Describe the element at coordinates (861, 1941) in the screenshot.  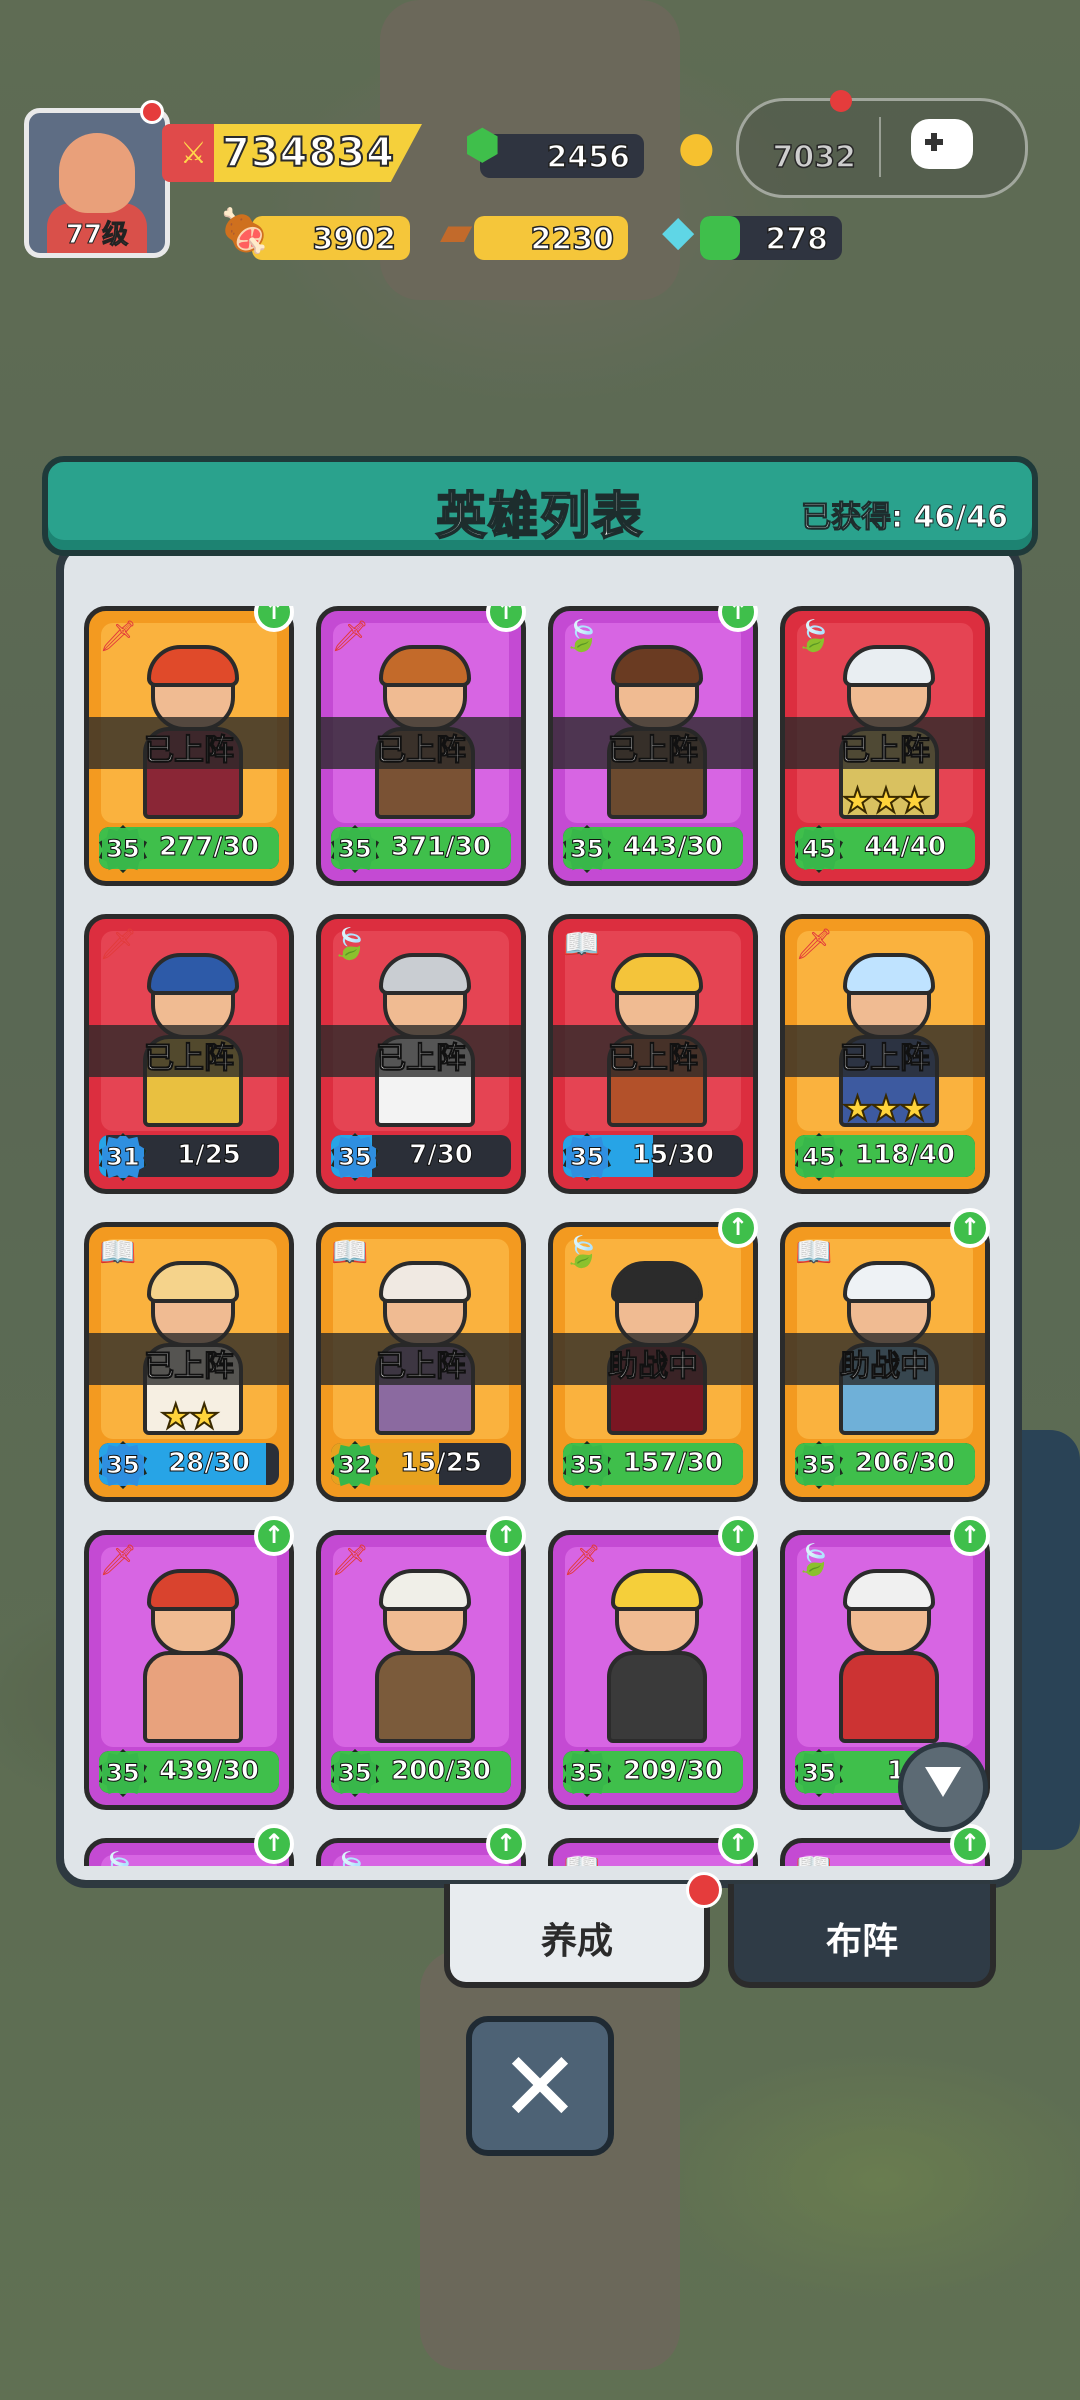
I see `tab-formation-label: 布阵` at that location.